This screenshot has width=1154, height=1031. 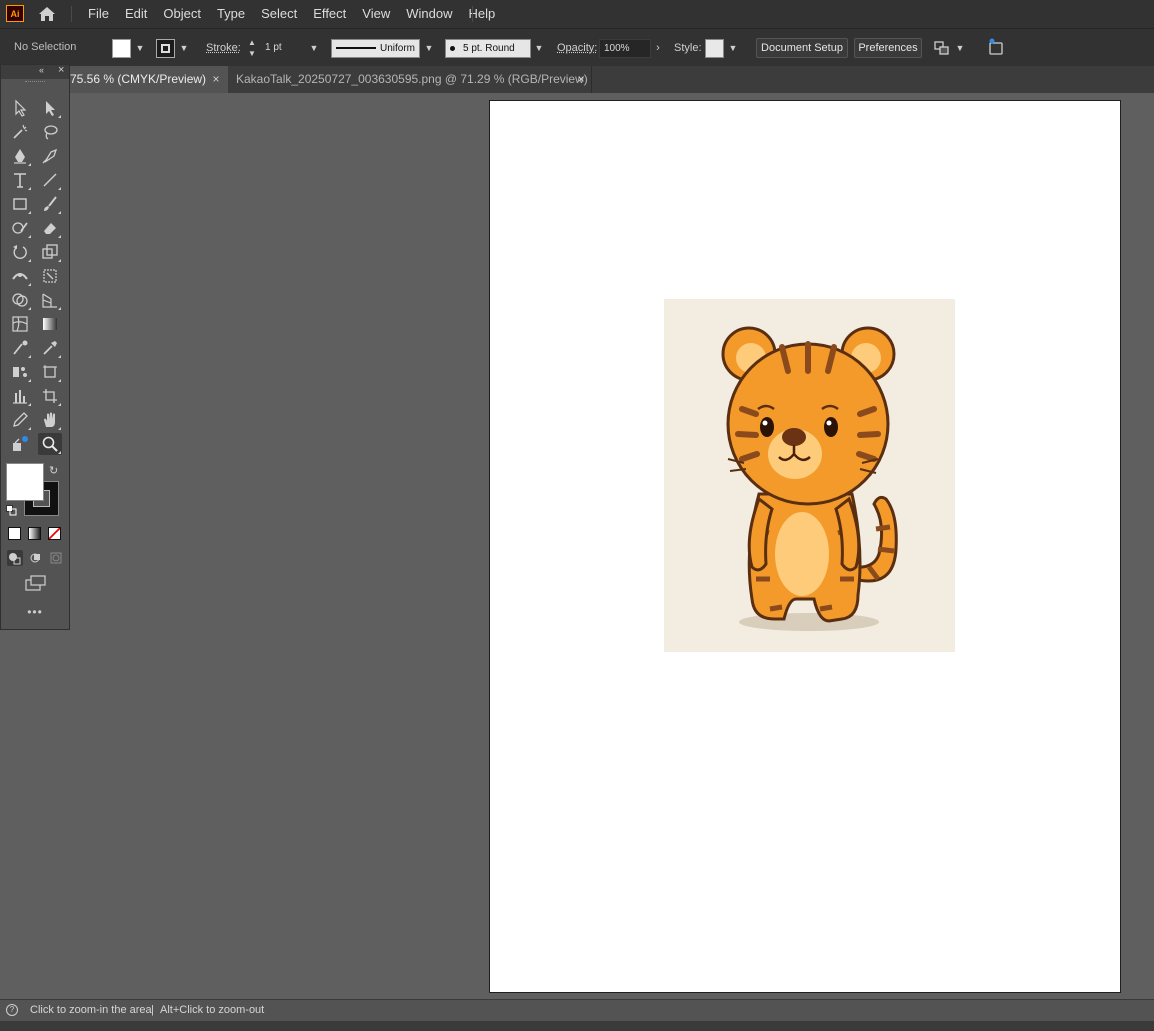 I want to click on menu-edit: Edit, so click(x=136, y=14).